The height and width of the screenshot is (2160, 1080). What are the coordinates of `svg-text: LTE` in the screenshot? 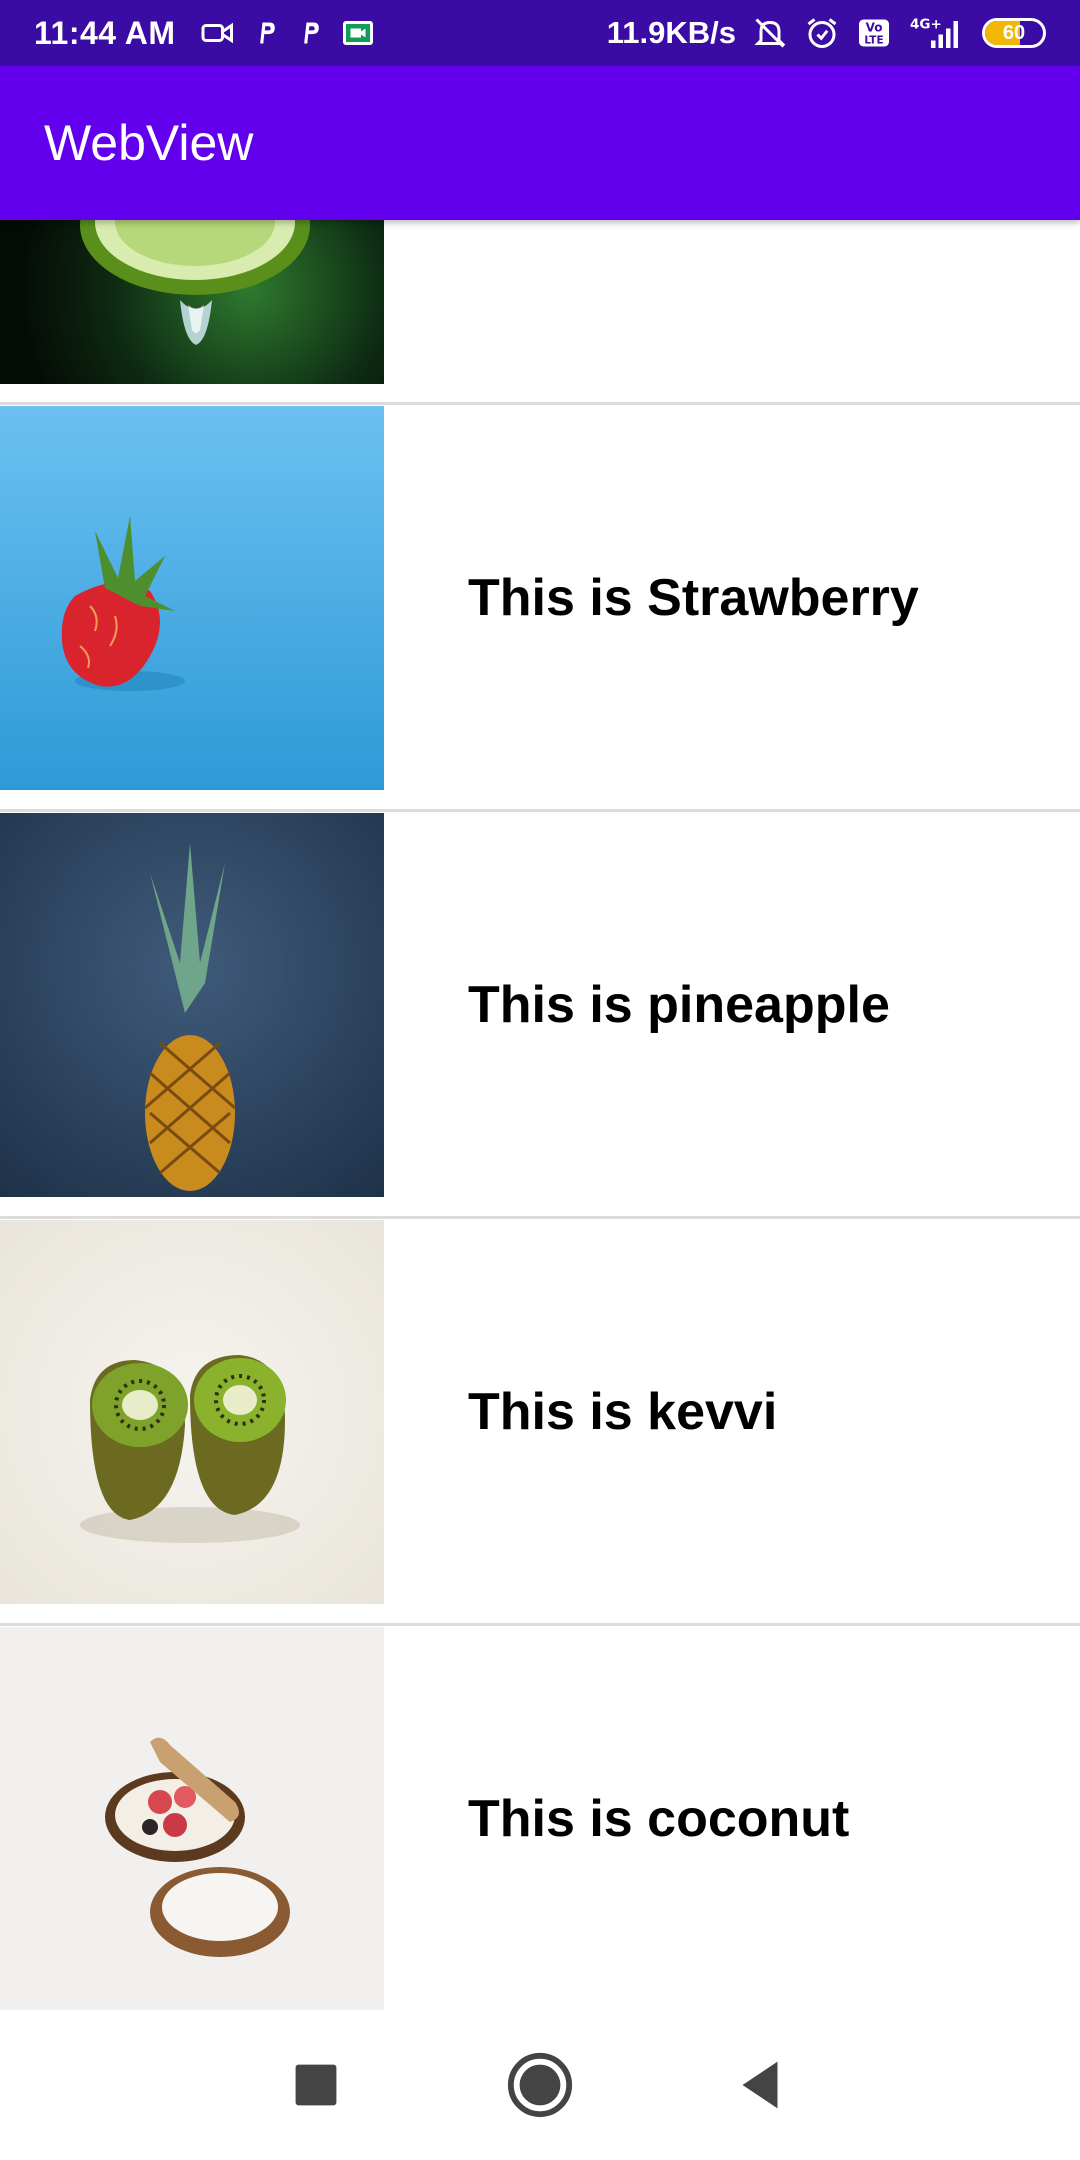 It's located at (873, 41).